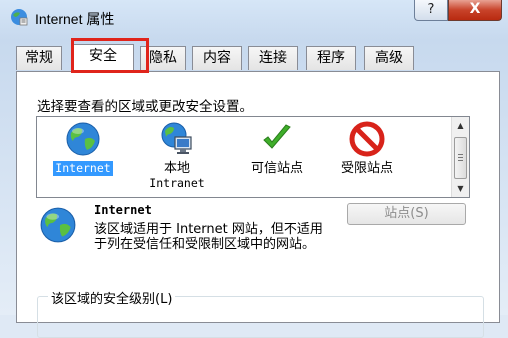  What do you see at coordinates (366, 168) in the screenshot?
I see `zone-label: 受限站点` at bounding box center [366, 168].